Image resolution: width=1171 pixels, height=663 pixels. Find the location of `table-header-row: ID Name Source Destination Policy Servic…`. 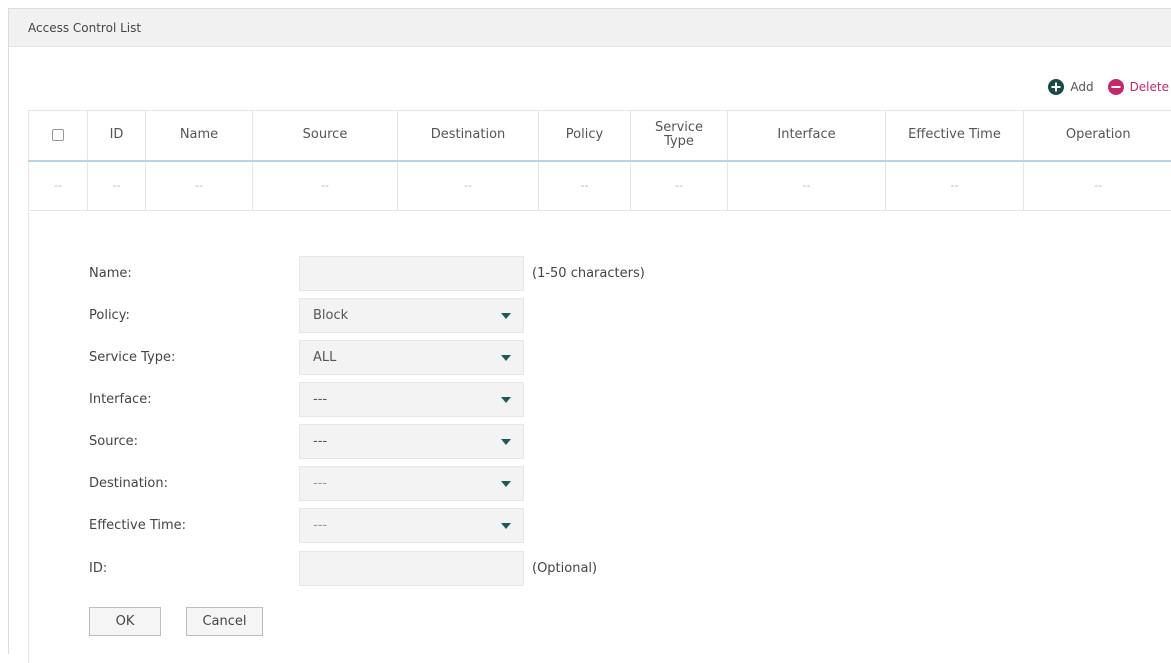

table-header-row: ID Name Source Destination Policy Servic… is located at coordinates (600, 136).